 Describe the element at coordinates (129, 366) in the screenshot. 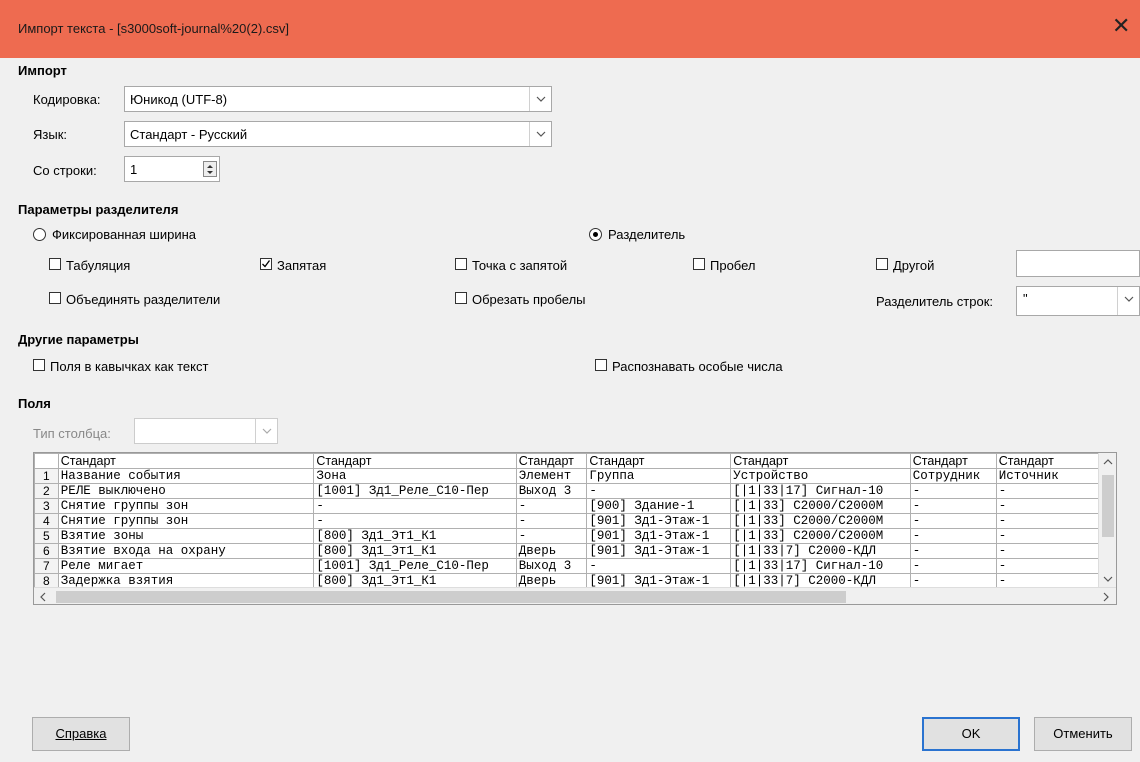

I see `quoted-as-text-label: Поля в кавычках как текст` at that location.